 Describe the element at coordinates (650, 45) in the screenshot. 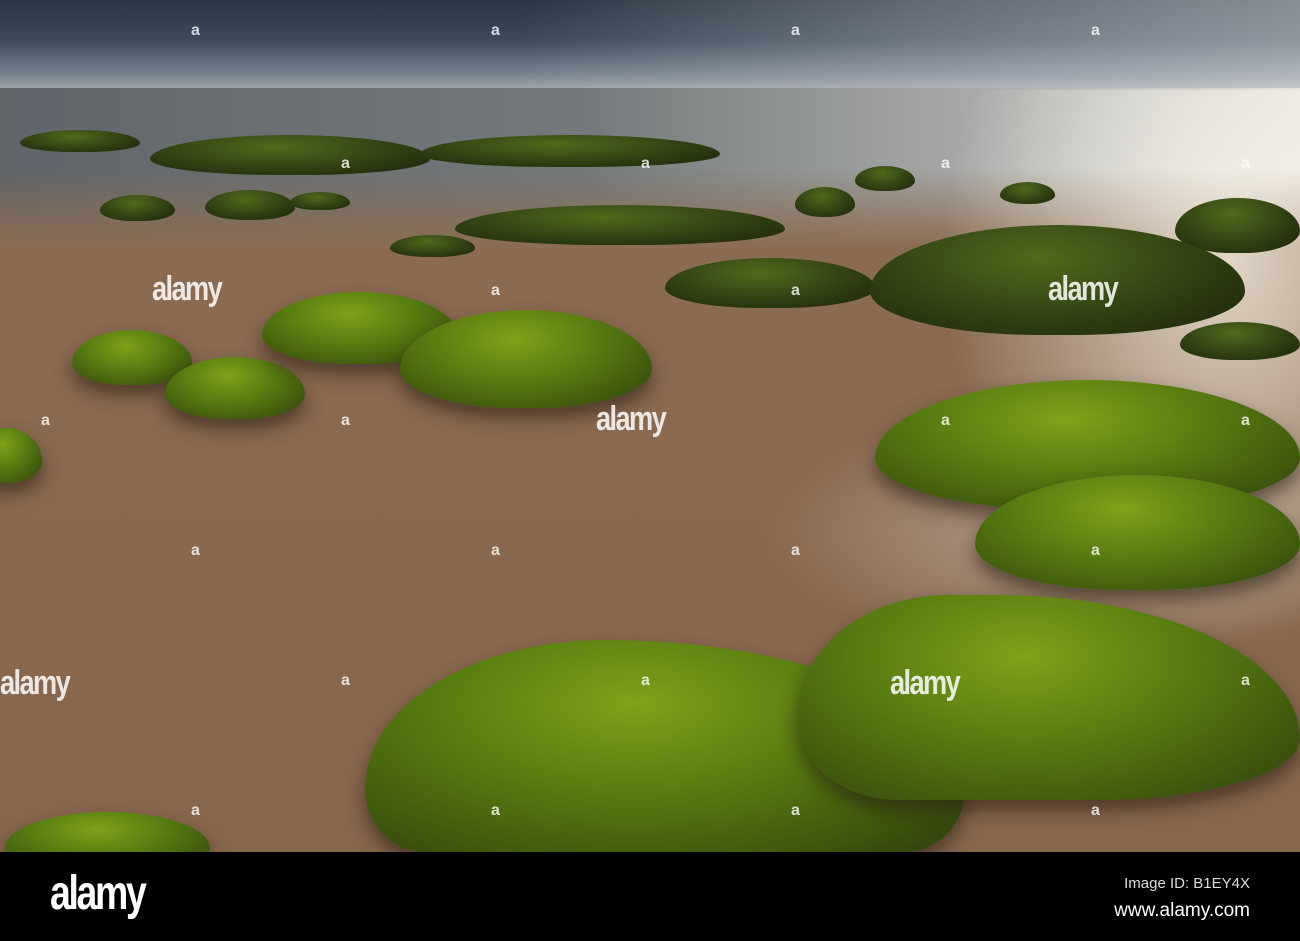

I see `stormy-sky` at that location.